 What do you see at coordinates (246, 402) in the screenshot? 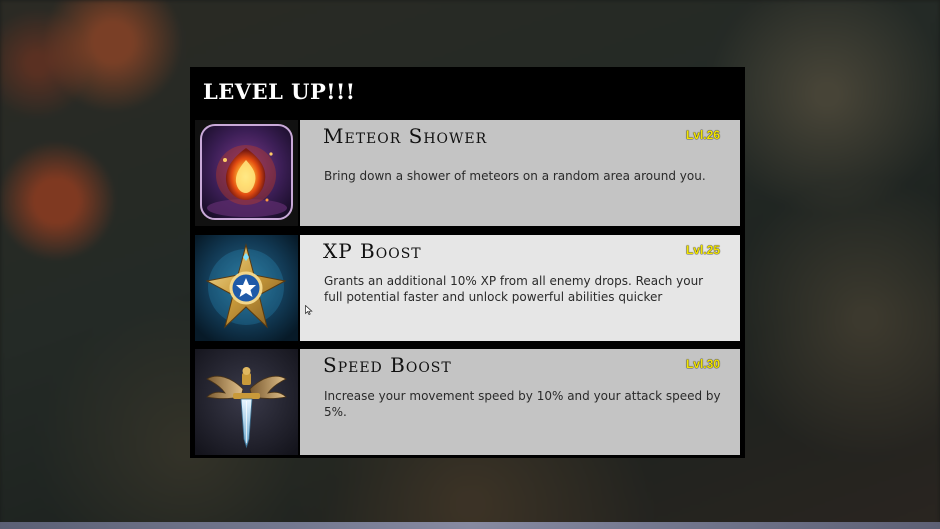
I see `winged-sword-icon` at bounding box center [246, 402].